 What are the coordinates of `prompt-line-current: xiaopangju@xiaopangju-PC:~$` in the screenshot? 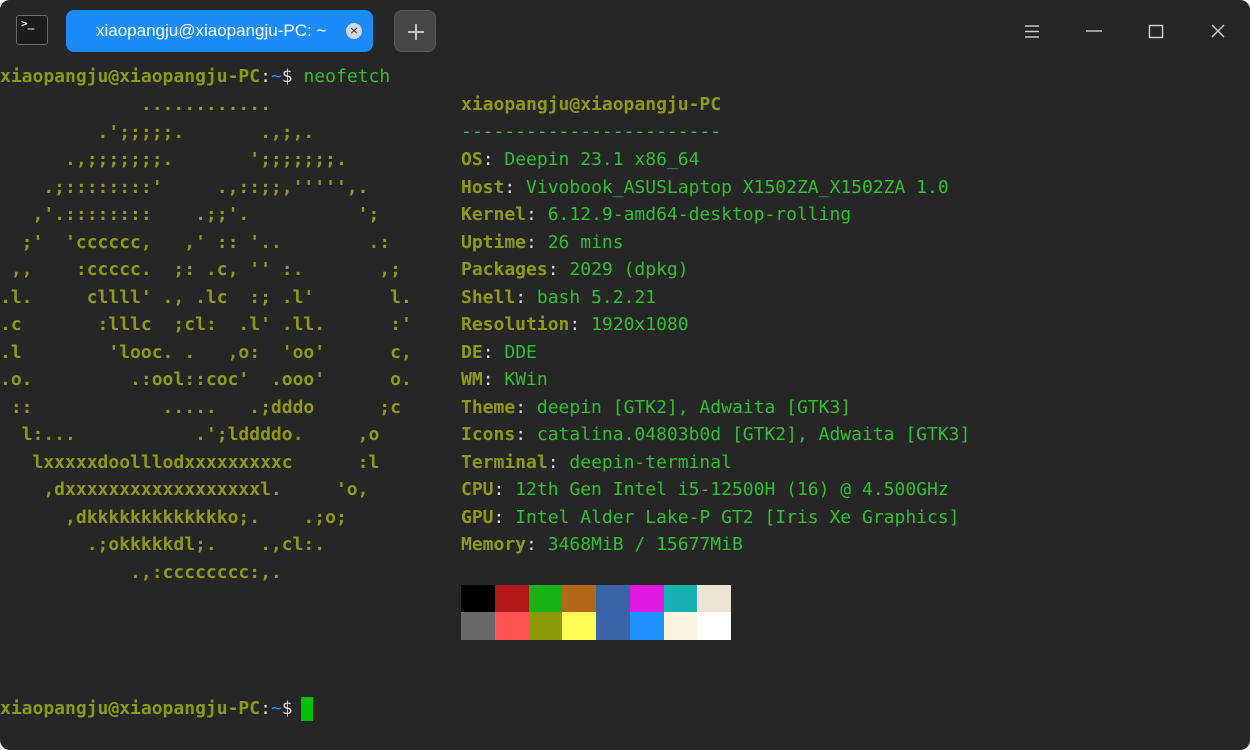 It's located at (156, 708).